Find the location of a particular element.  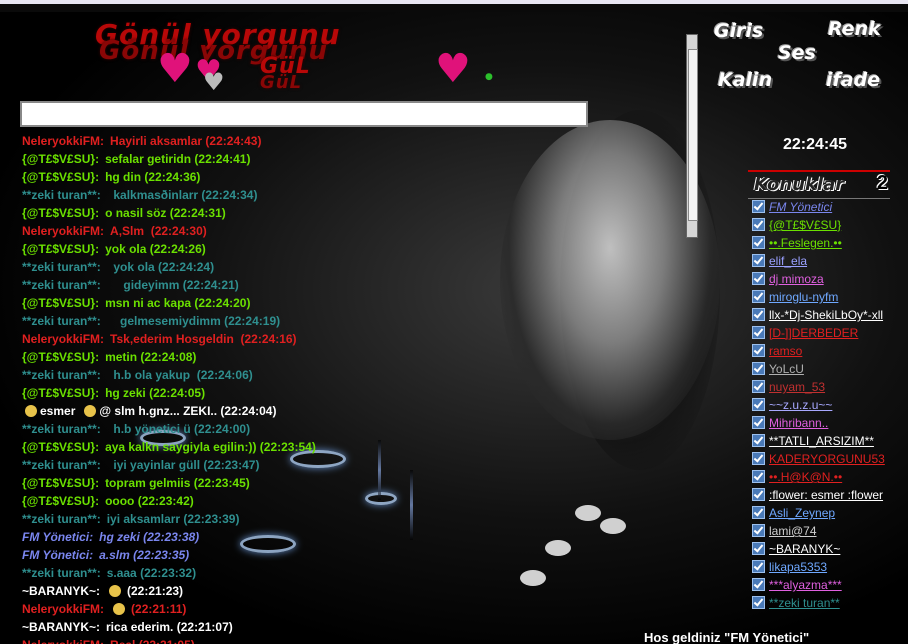

user-name: FM Yönetici is located at coordinates (800, 207).